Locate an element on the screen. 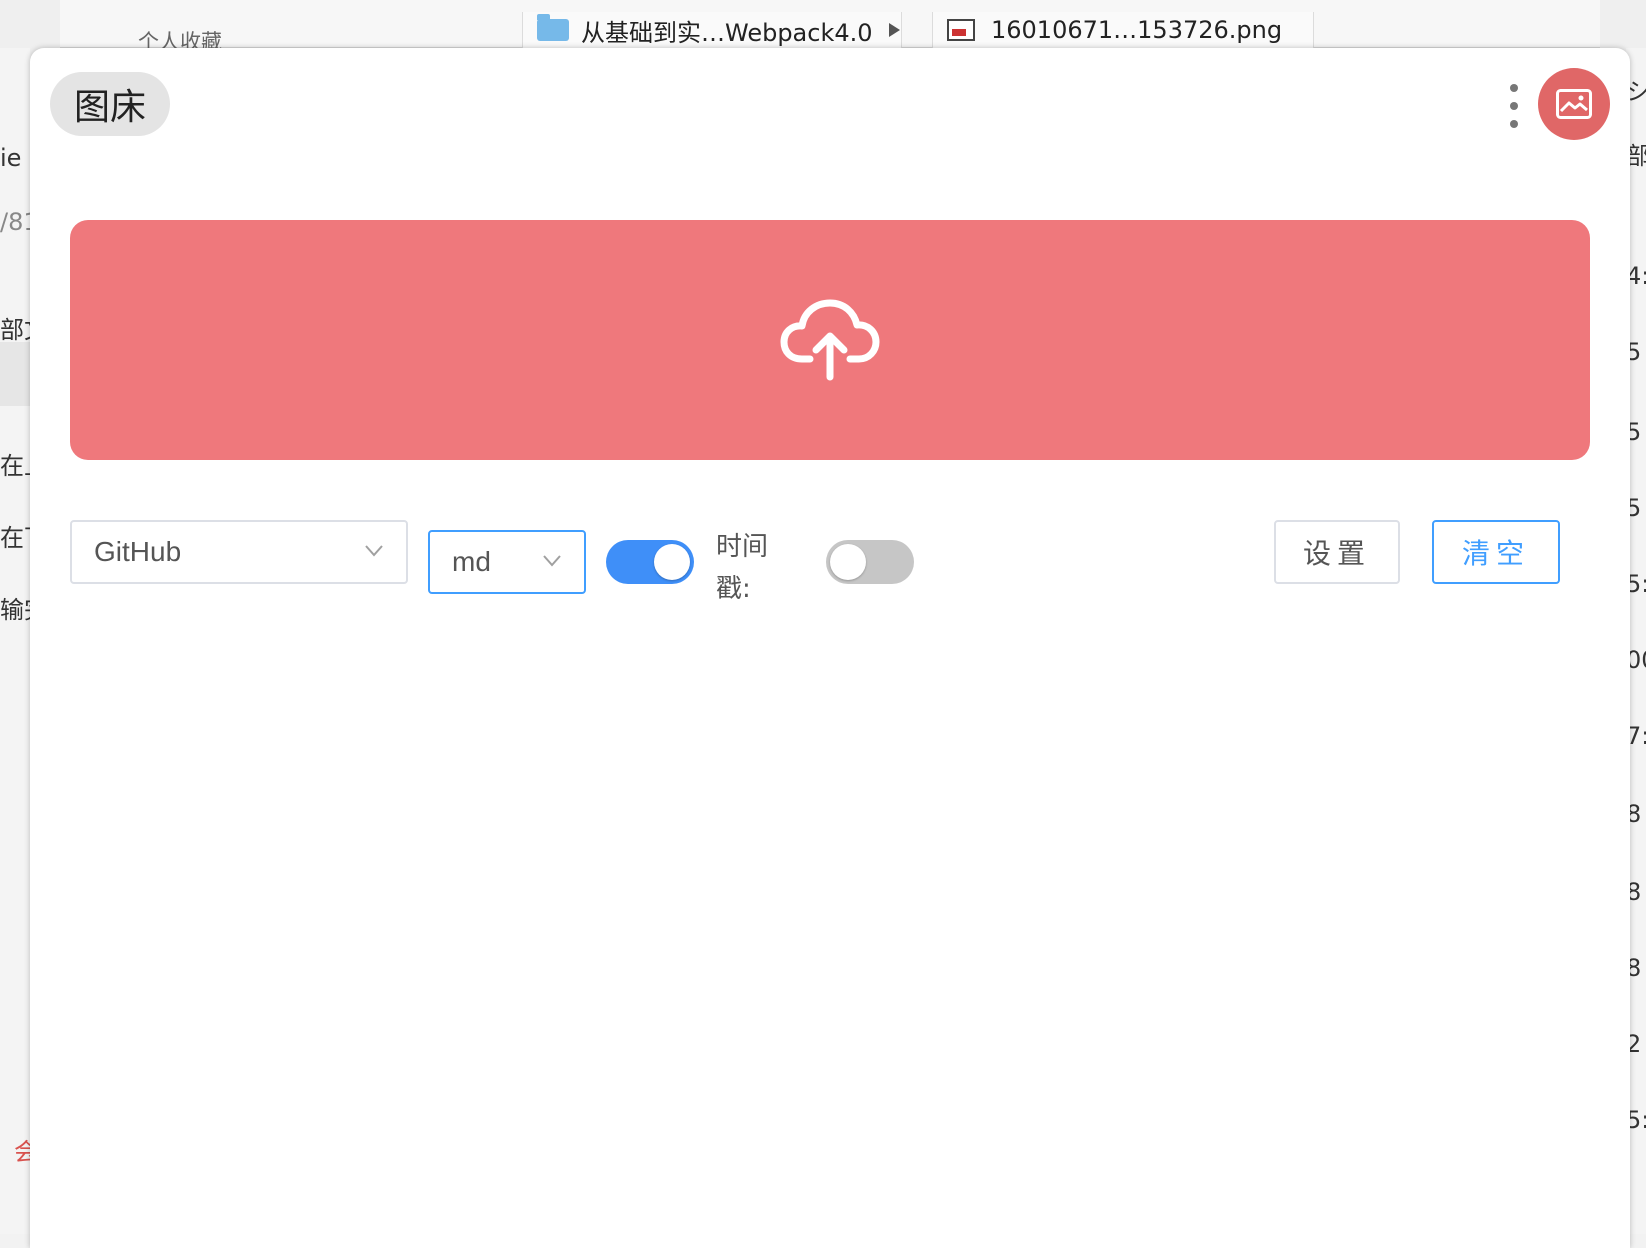 The width and height of the screenshot is (1646, 1248). background-left-content: ie /81 部文 在上 在下 输完 会 is located at coordinates (15, 641).